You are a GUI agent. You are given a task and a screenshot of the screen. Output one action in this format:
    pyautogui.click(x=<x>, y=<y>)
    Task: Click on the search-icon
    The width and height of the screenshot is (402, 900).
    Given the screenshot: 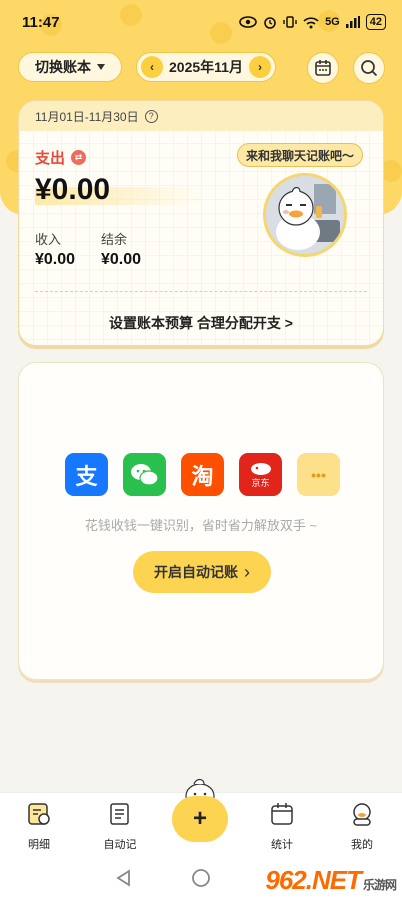 What is the action you would take?
    pyautogui.click(x=369, y=68)
    